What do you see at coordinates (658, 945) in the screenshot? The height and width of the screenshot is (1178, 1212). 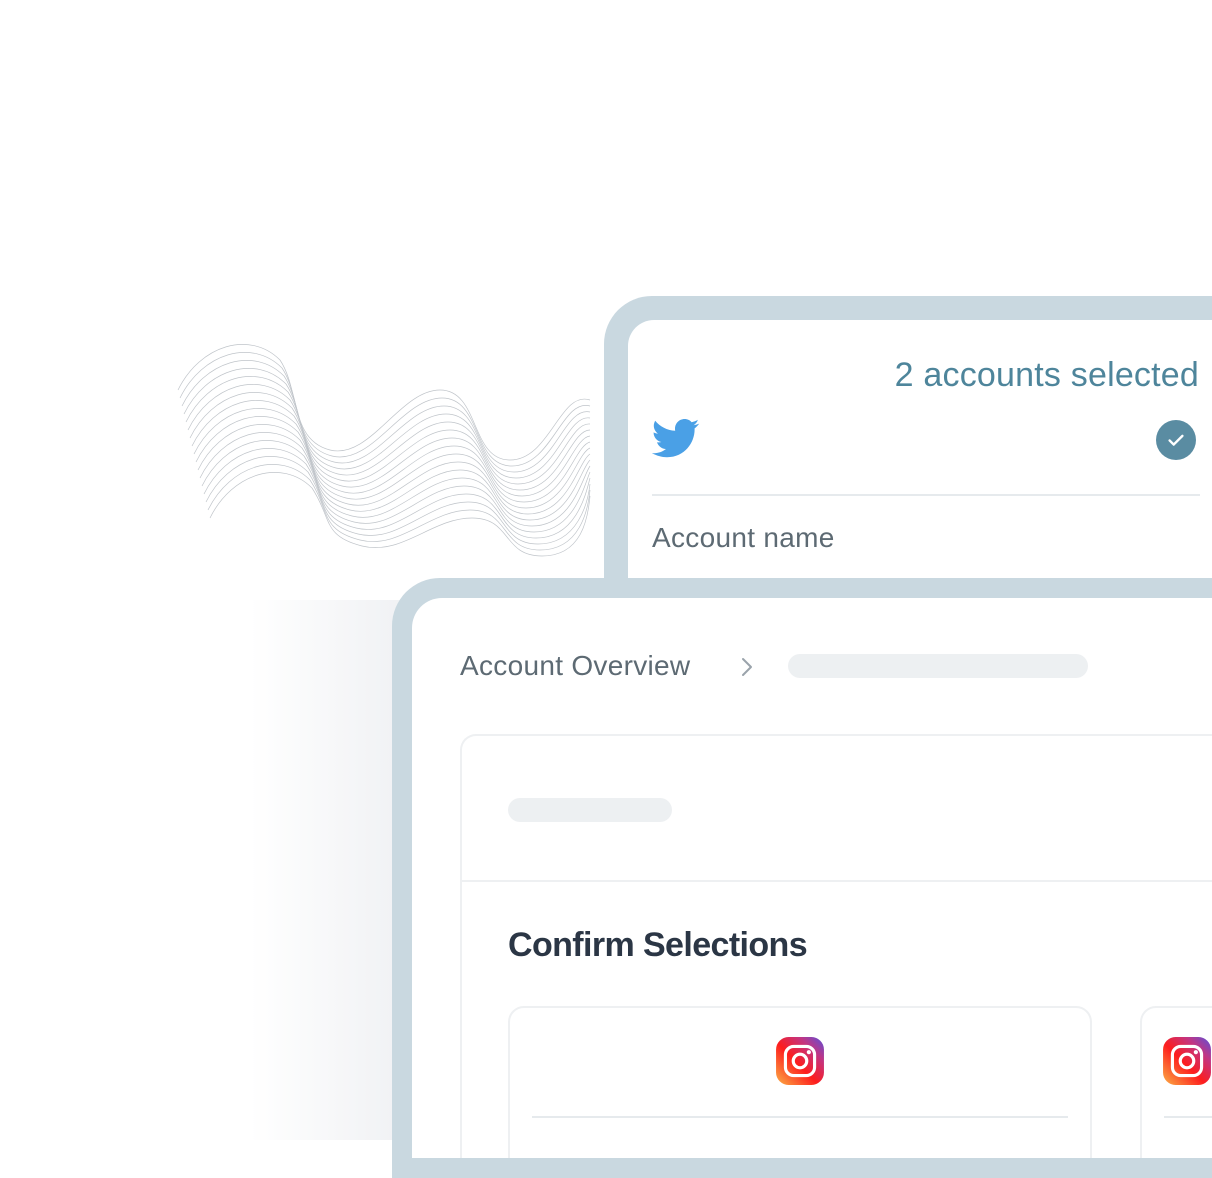 I see `section-title: Confirm Selections` at bounding box center [658, 945].